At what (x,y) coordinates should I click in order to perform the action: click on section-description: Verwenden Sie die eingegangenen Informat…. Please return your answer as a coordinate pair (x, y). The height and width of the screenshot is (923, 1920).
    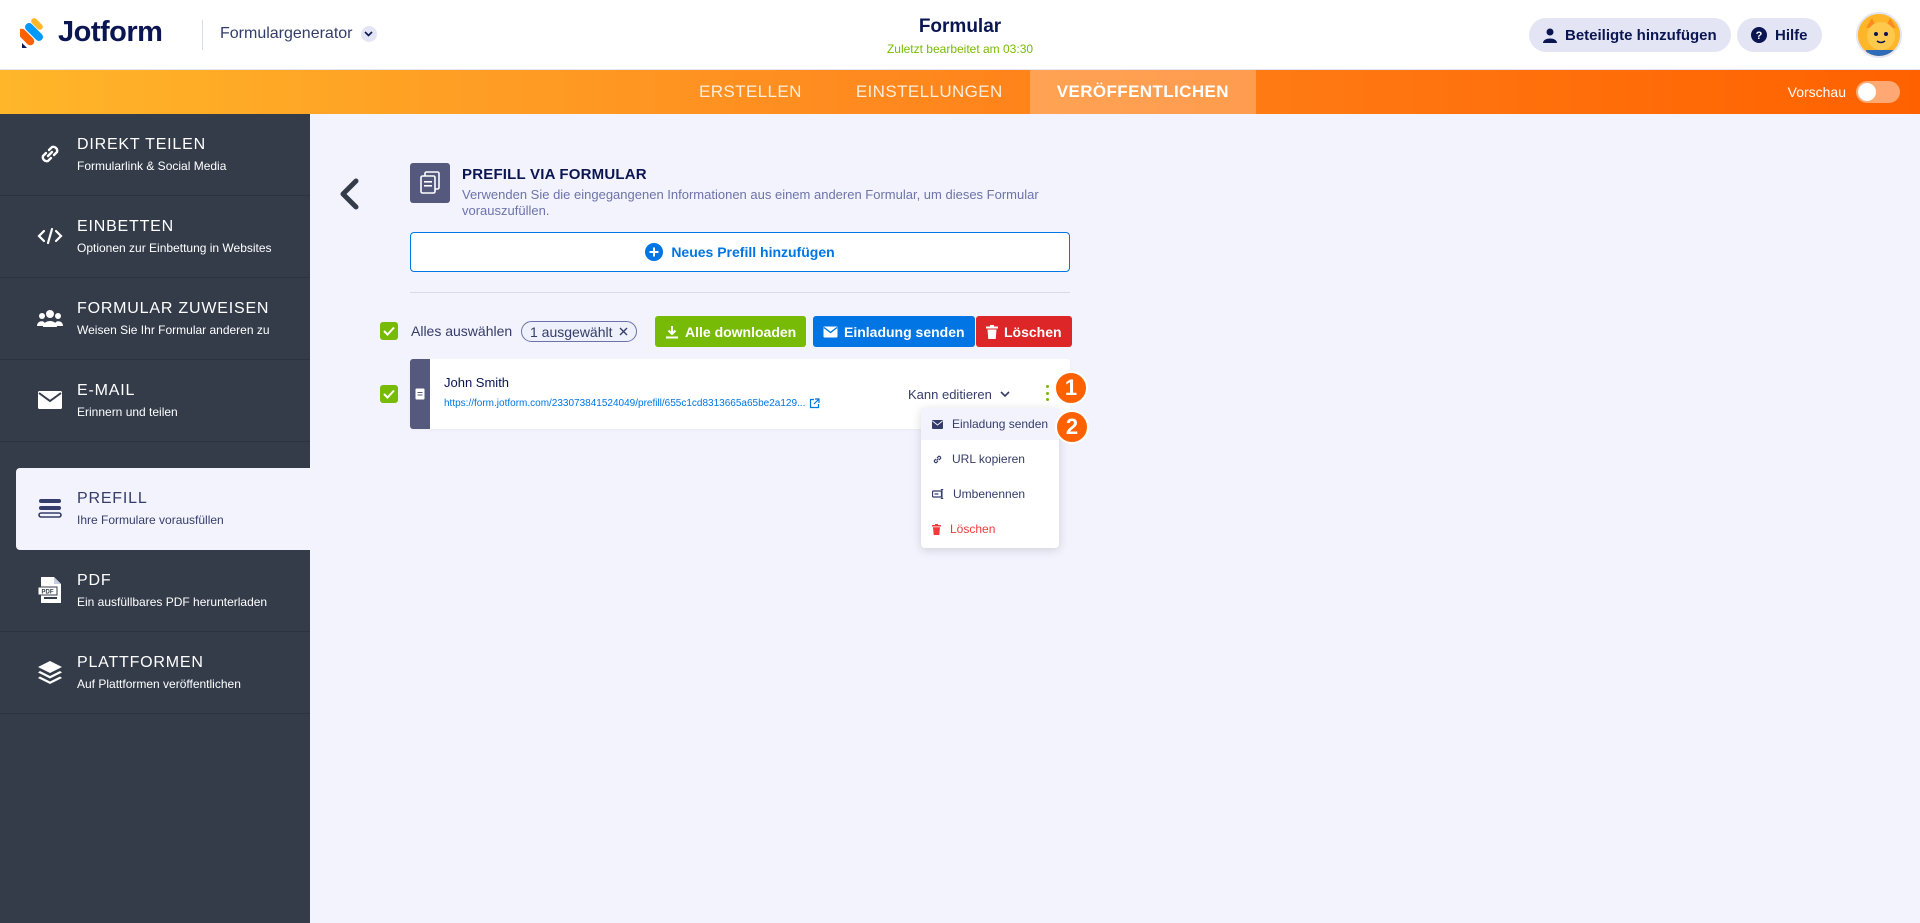
    Looking at the image, I should click on (750, 202).